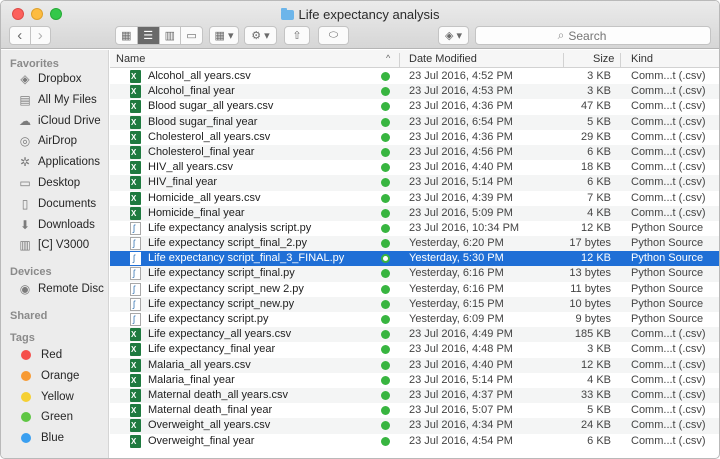  What do you see at coordinates (55, 79) in the screenshot?
I see `sidebar-item-dropbox: ◈ Dropbox` at bounding box center [55, 79].